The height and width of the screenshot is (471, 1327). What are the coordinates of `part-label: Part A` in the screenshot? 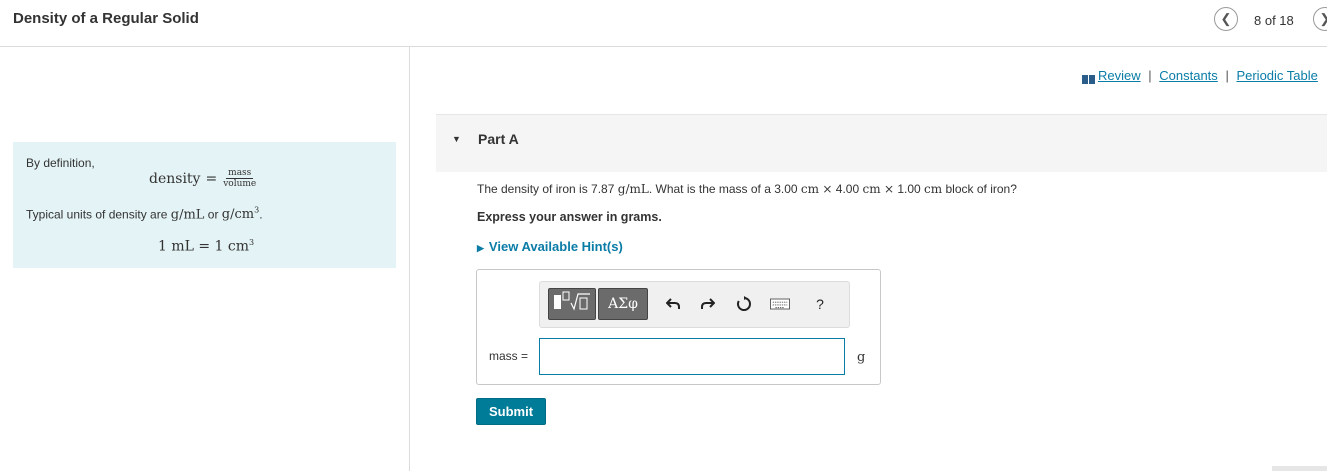 It's located at (498, 139).